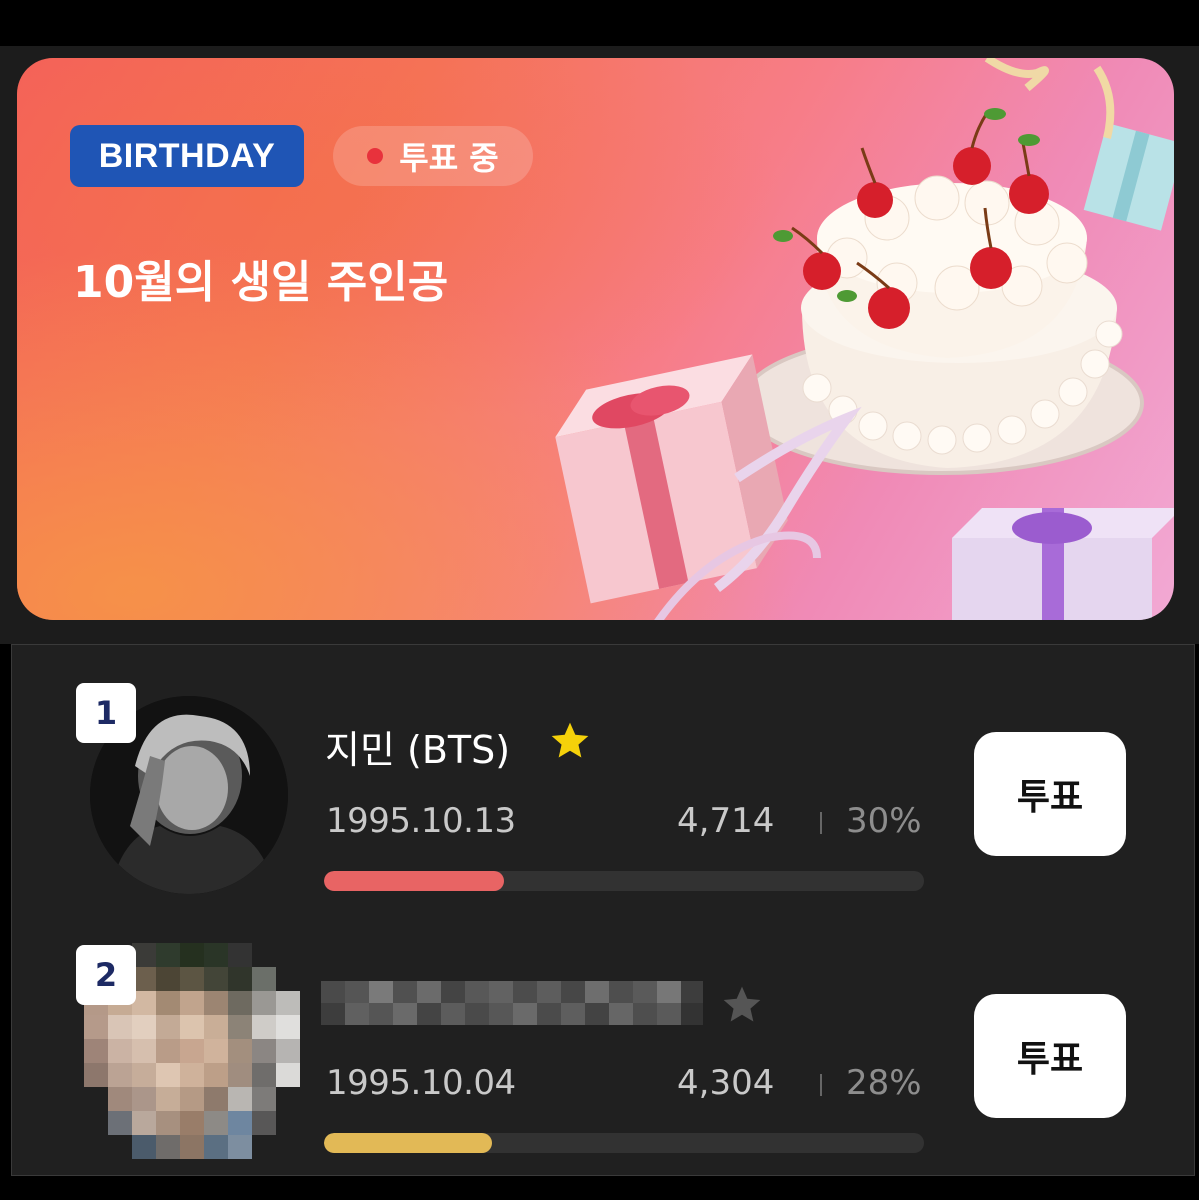 The width and height of the screenshot is (1199, 1200). Describe the element at coordinates (418, 750) in the screenshot. I see `candidate-name: 지민 (BTS)` at that location.